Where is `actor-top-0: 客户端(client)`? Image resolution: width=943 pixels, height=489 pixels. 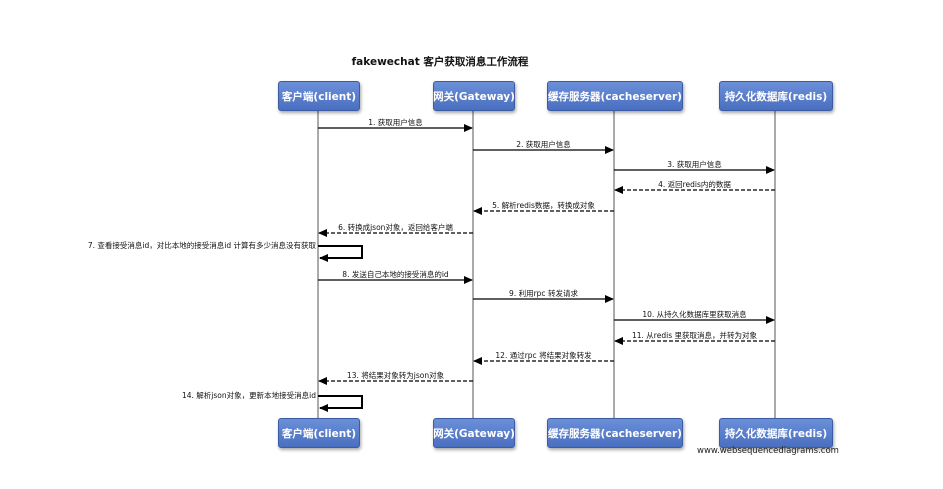
actor-top-0: 客户端(client) is located at coordinates (319, 96).